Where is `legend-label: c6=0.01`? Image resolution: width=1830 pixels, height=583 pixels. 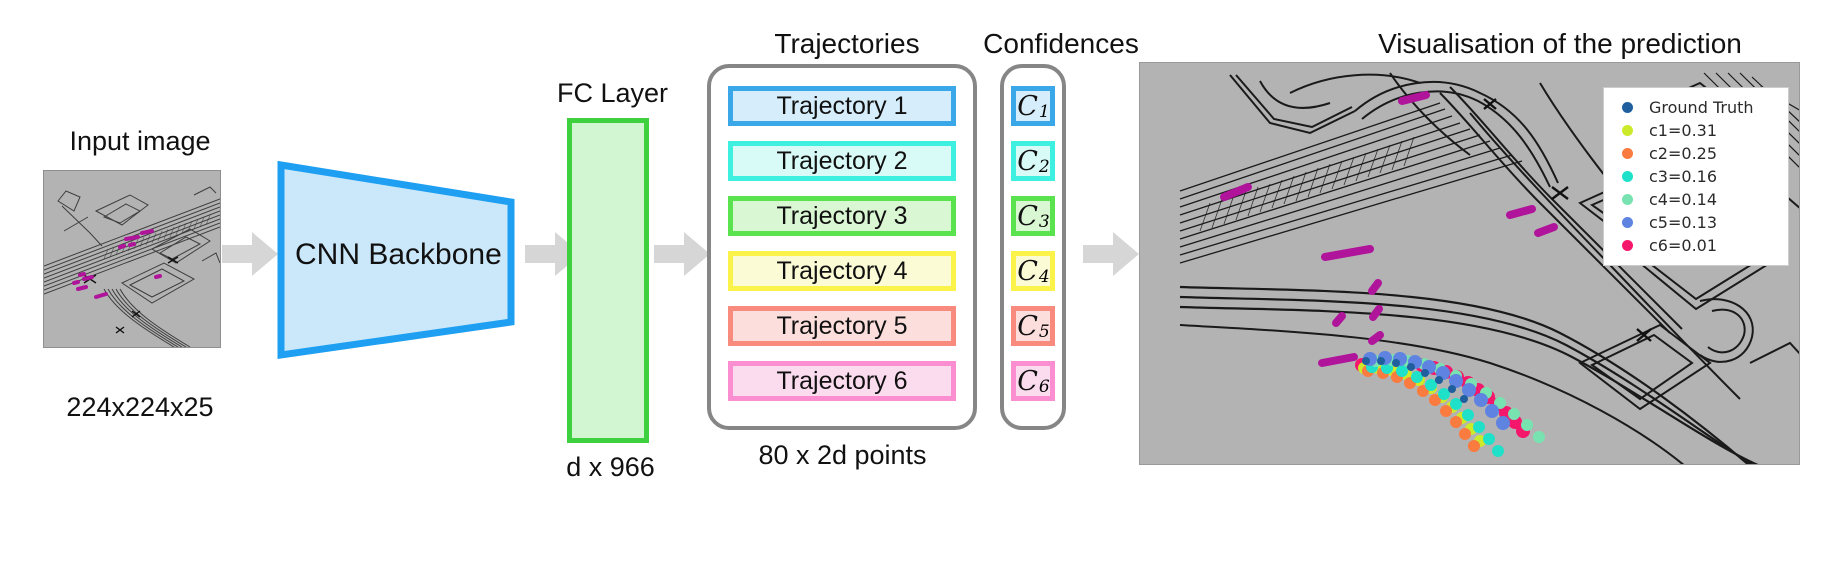 legend-label: c6=0.01 is located at coordinates (1683, 245).